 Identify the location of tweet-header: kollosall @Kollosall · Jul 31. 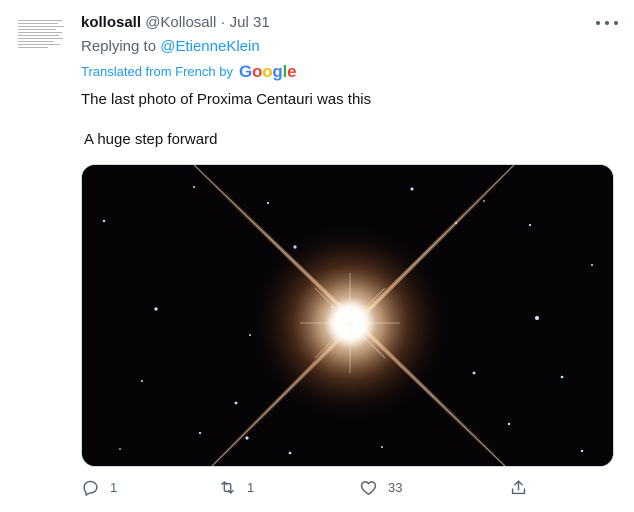
(175, 23).